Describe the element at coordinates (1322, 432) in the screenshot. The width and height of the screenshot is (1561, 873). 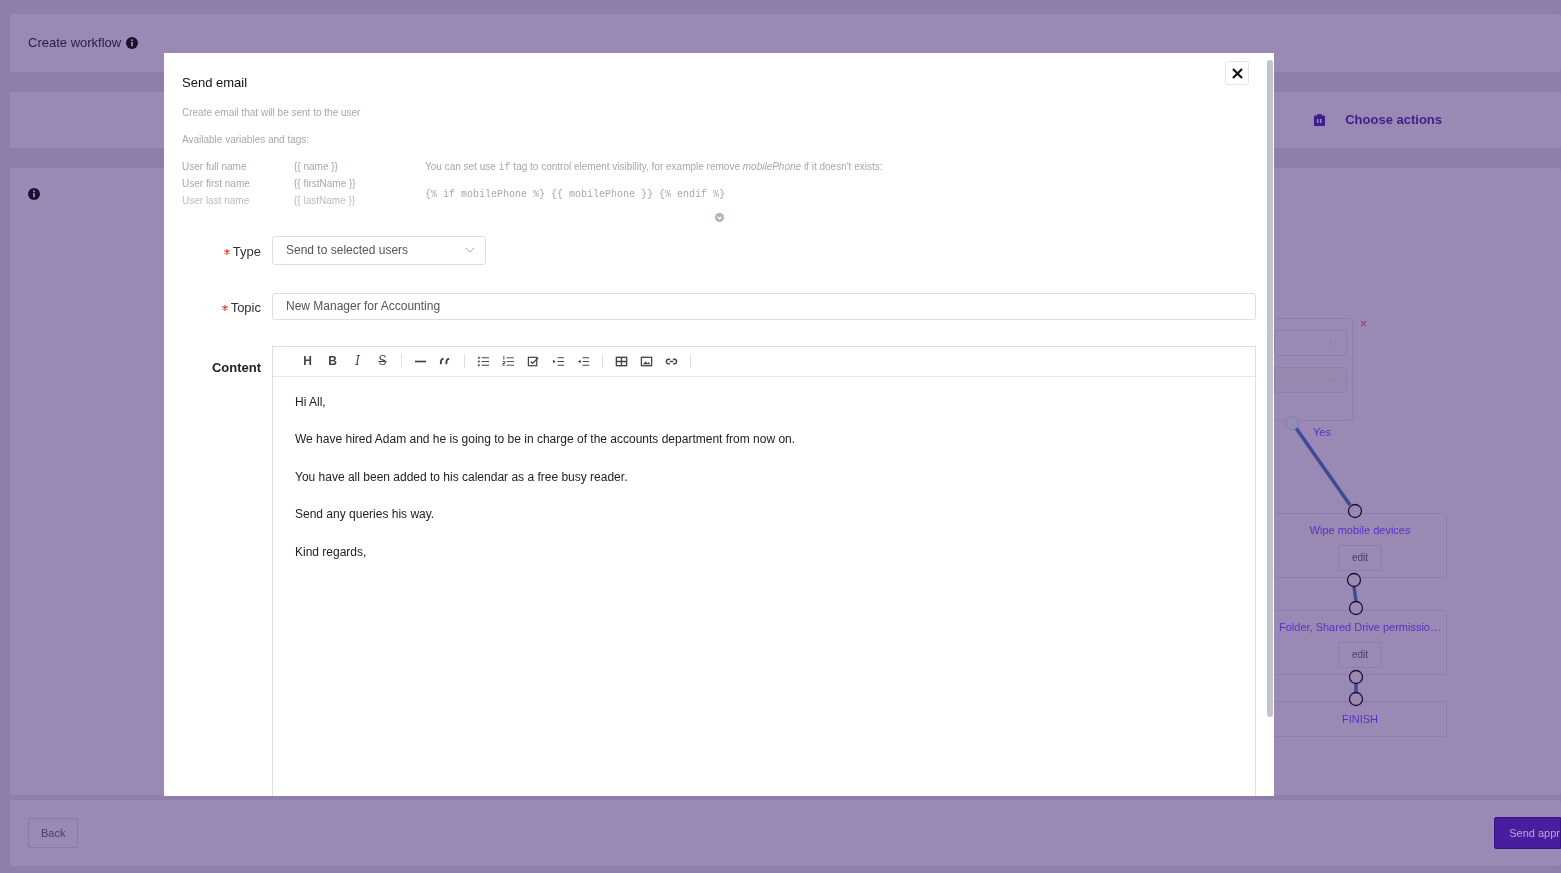
I see `branch-label: Yes` at that location.